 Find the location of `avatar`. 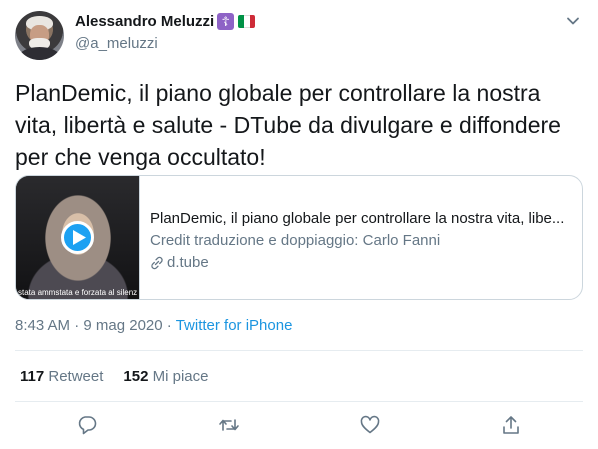

avatar is located at coordinates (39, 35).